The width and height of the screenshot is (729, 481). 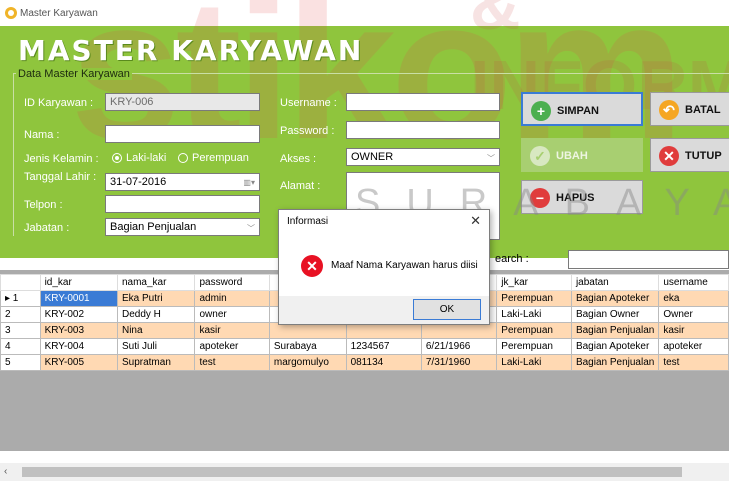 I want to click on table-cell: KRY-005, so click(x=78, y=362).